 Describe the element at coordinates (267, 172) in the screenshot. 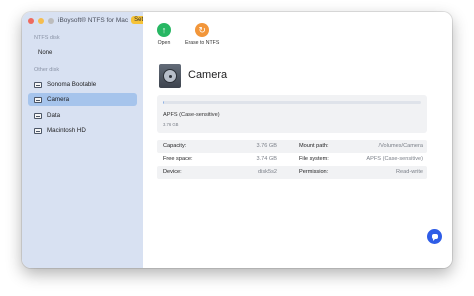

I see `device-value: disk5s2` at that location.